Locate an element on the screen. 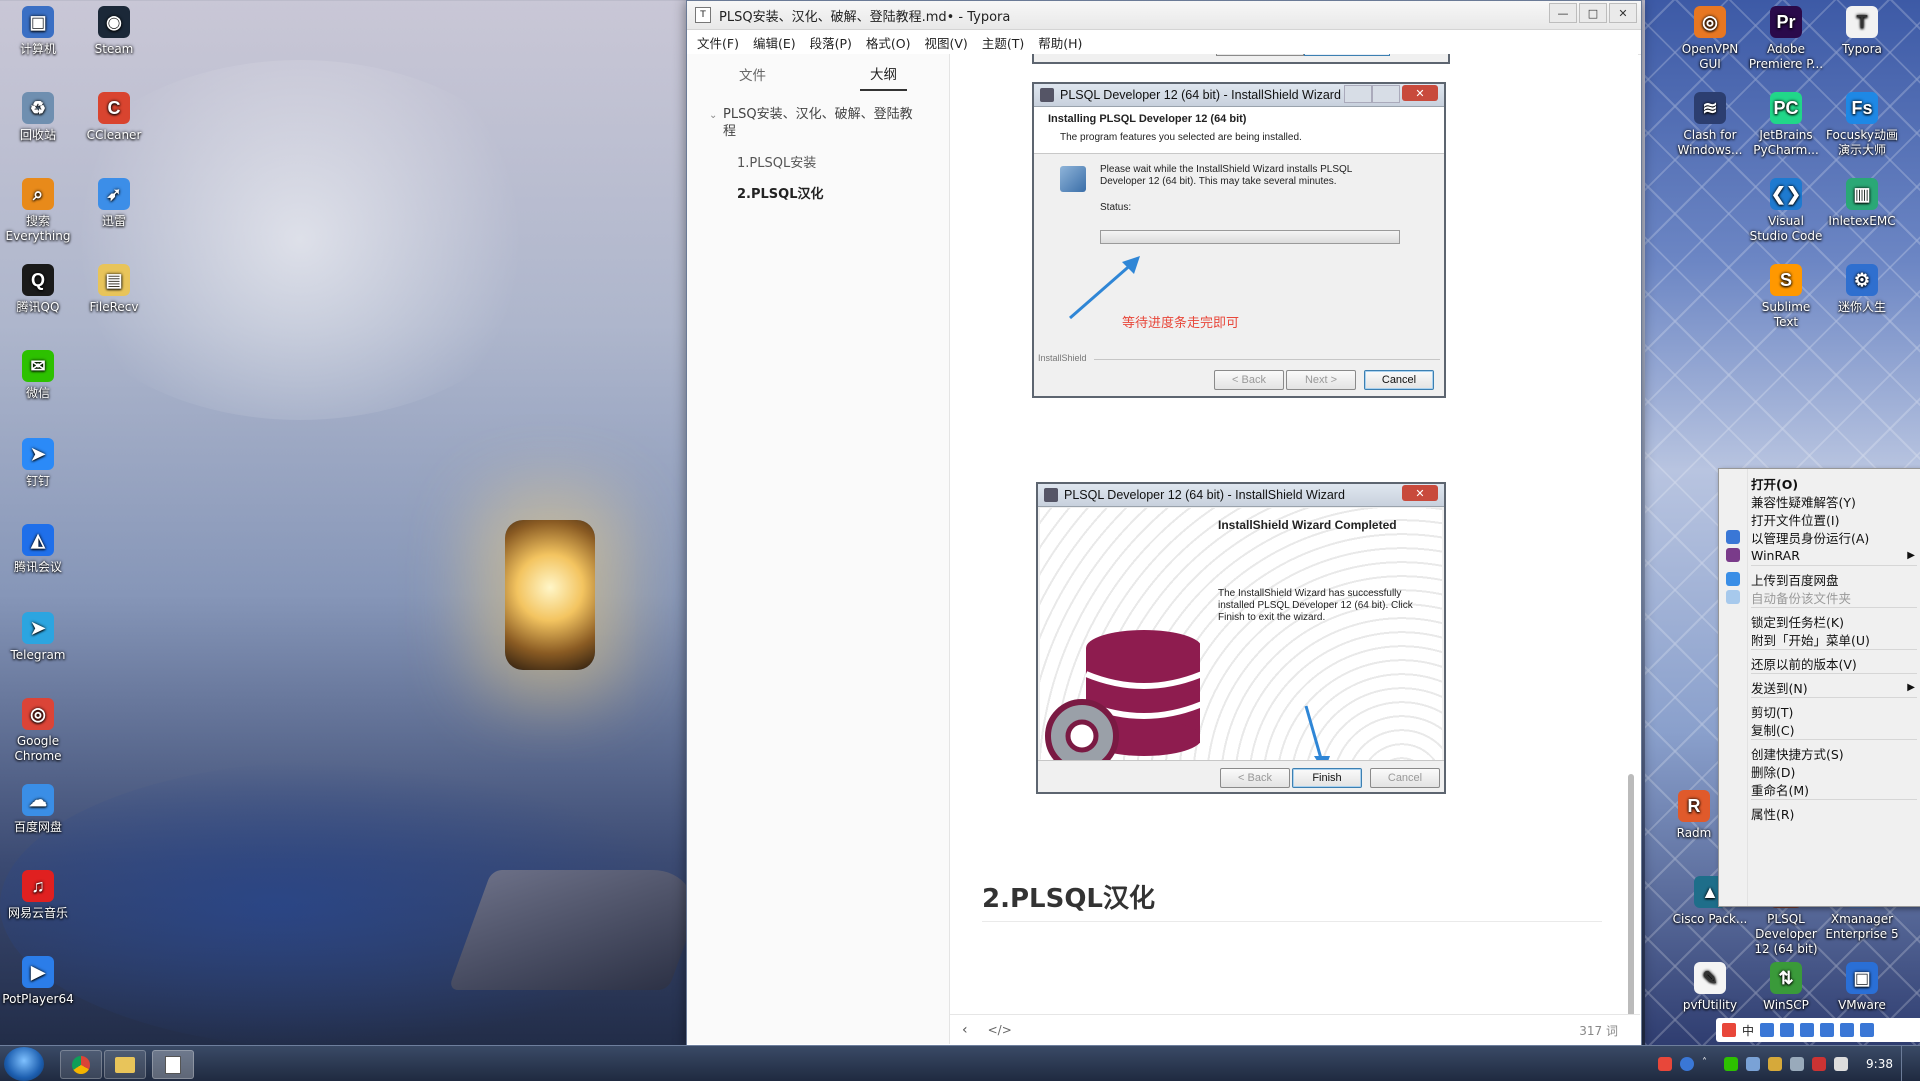 The height and width of the screenshot is (1081, 1920). context-menu-item: 属性(R) is located at coordinates (1833, 813).